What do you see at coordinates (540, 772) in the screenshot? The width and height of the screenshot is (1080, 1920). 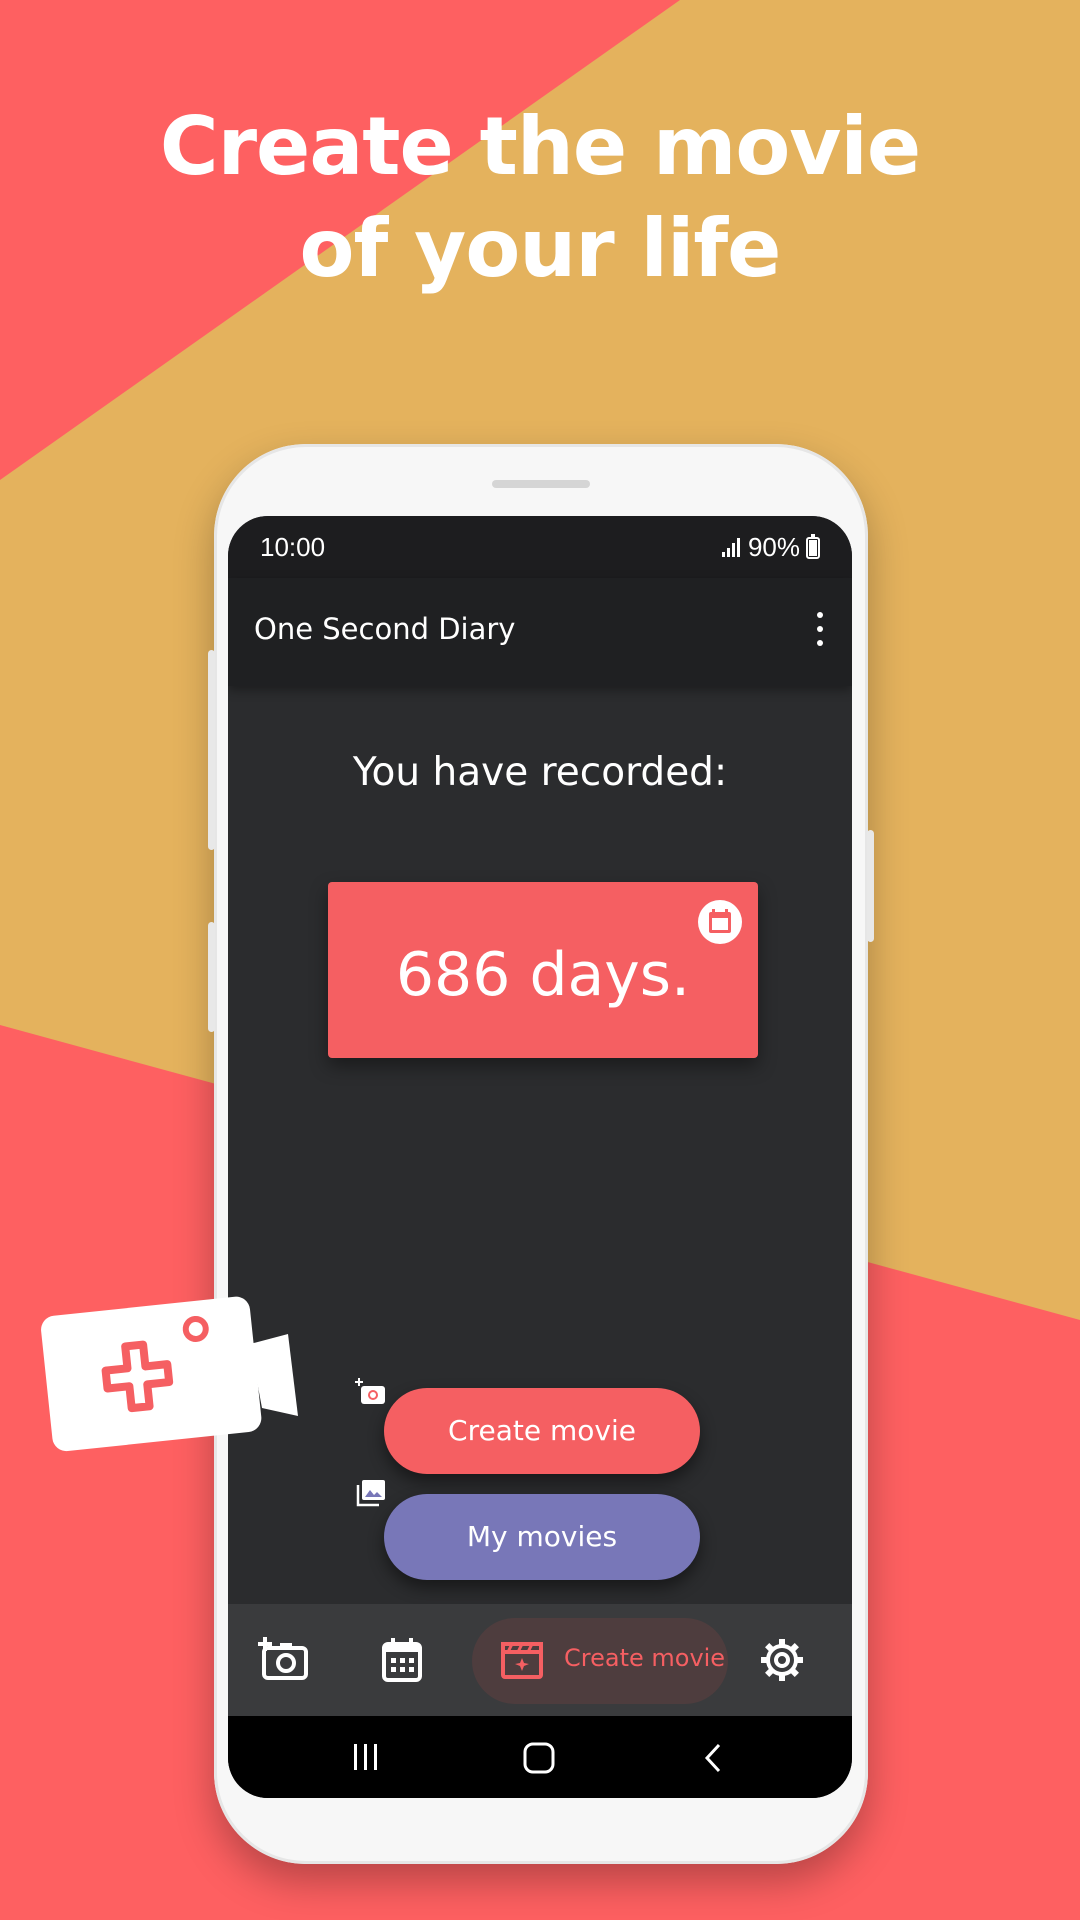 I see `recorded-label: You have recorded:` at bounding box center [540, 772].